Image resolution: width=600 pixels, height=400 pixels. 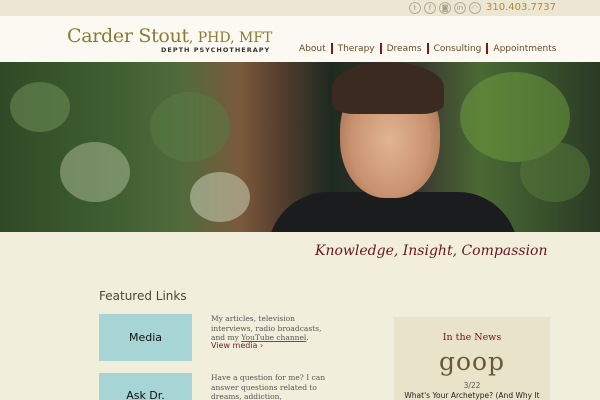 I want to click on logo-subtitle: DEPTH PSYCHOTHERAPY, so click(x=216, y=50).